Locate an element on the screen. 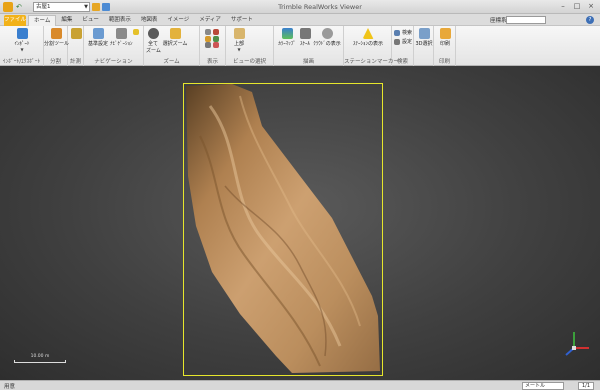  highlight-icon is located at coordinates (136, 32).